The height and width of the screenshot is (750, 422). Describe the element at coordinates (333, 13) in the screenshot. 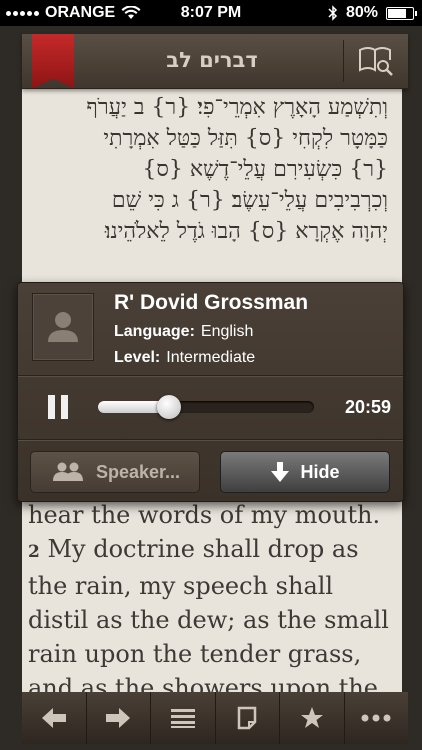

I see `bluetooth-icon` at that location.